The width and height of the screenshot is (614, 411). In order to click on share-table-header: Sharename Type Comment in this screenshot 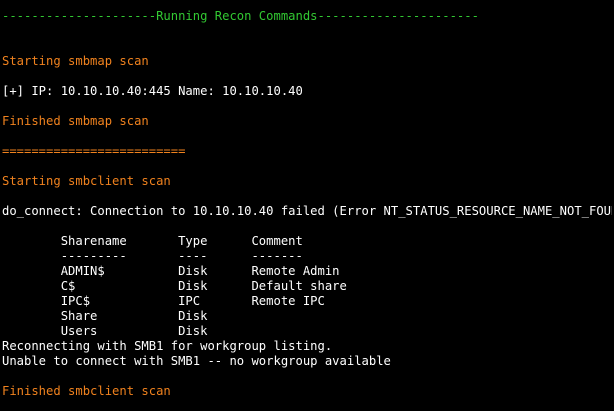, I will do `click(152, 241)`.